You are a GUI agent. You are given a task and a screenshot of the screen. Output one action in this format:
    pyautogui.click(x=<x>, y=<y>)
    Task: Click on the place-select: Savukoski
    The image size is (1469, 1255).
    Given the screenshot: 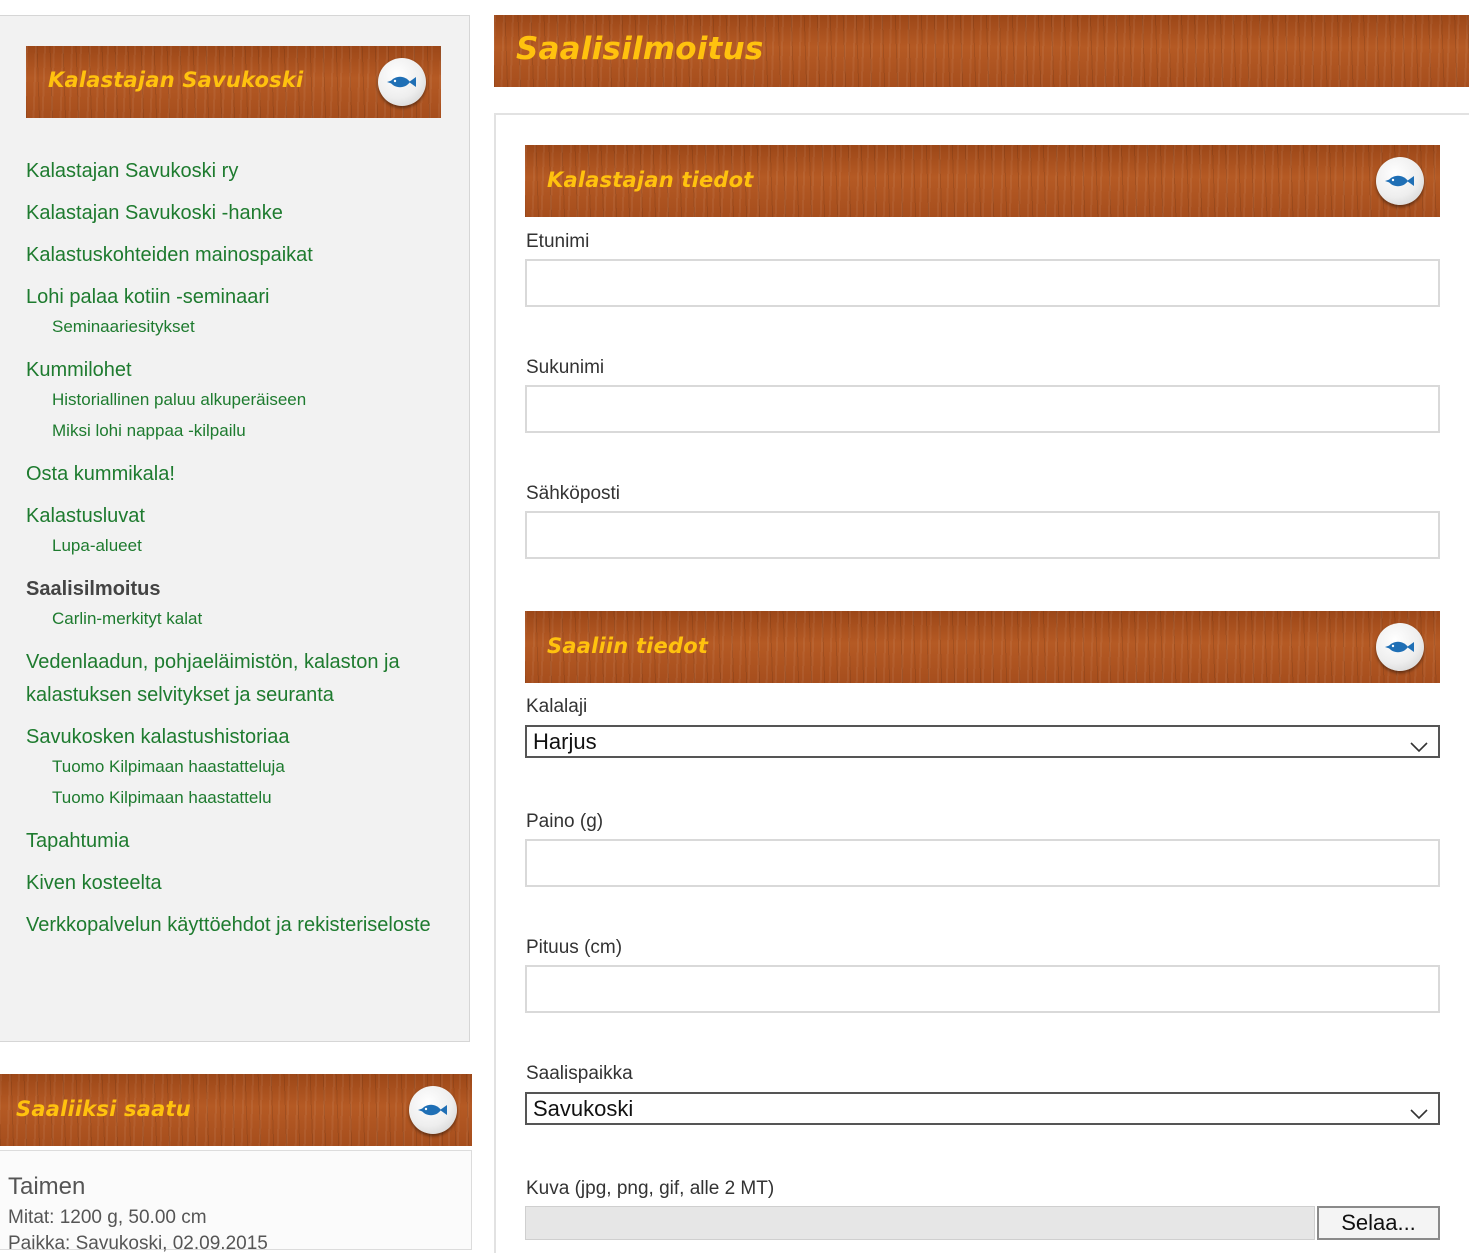 What is the action you would take?
    pyautogui.click(x=982, y=1108)
    